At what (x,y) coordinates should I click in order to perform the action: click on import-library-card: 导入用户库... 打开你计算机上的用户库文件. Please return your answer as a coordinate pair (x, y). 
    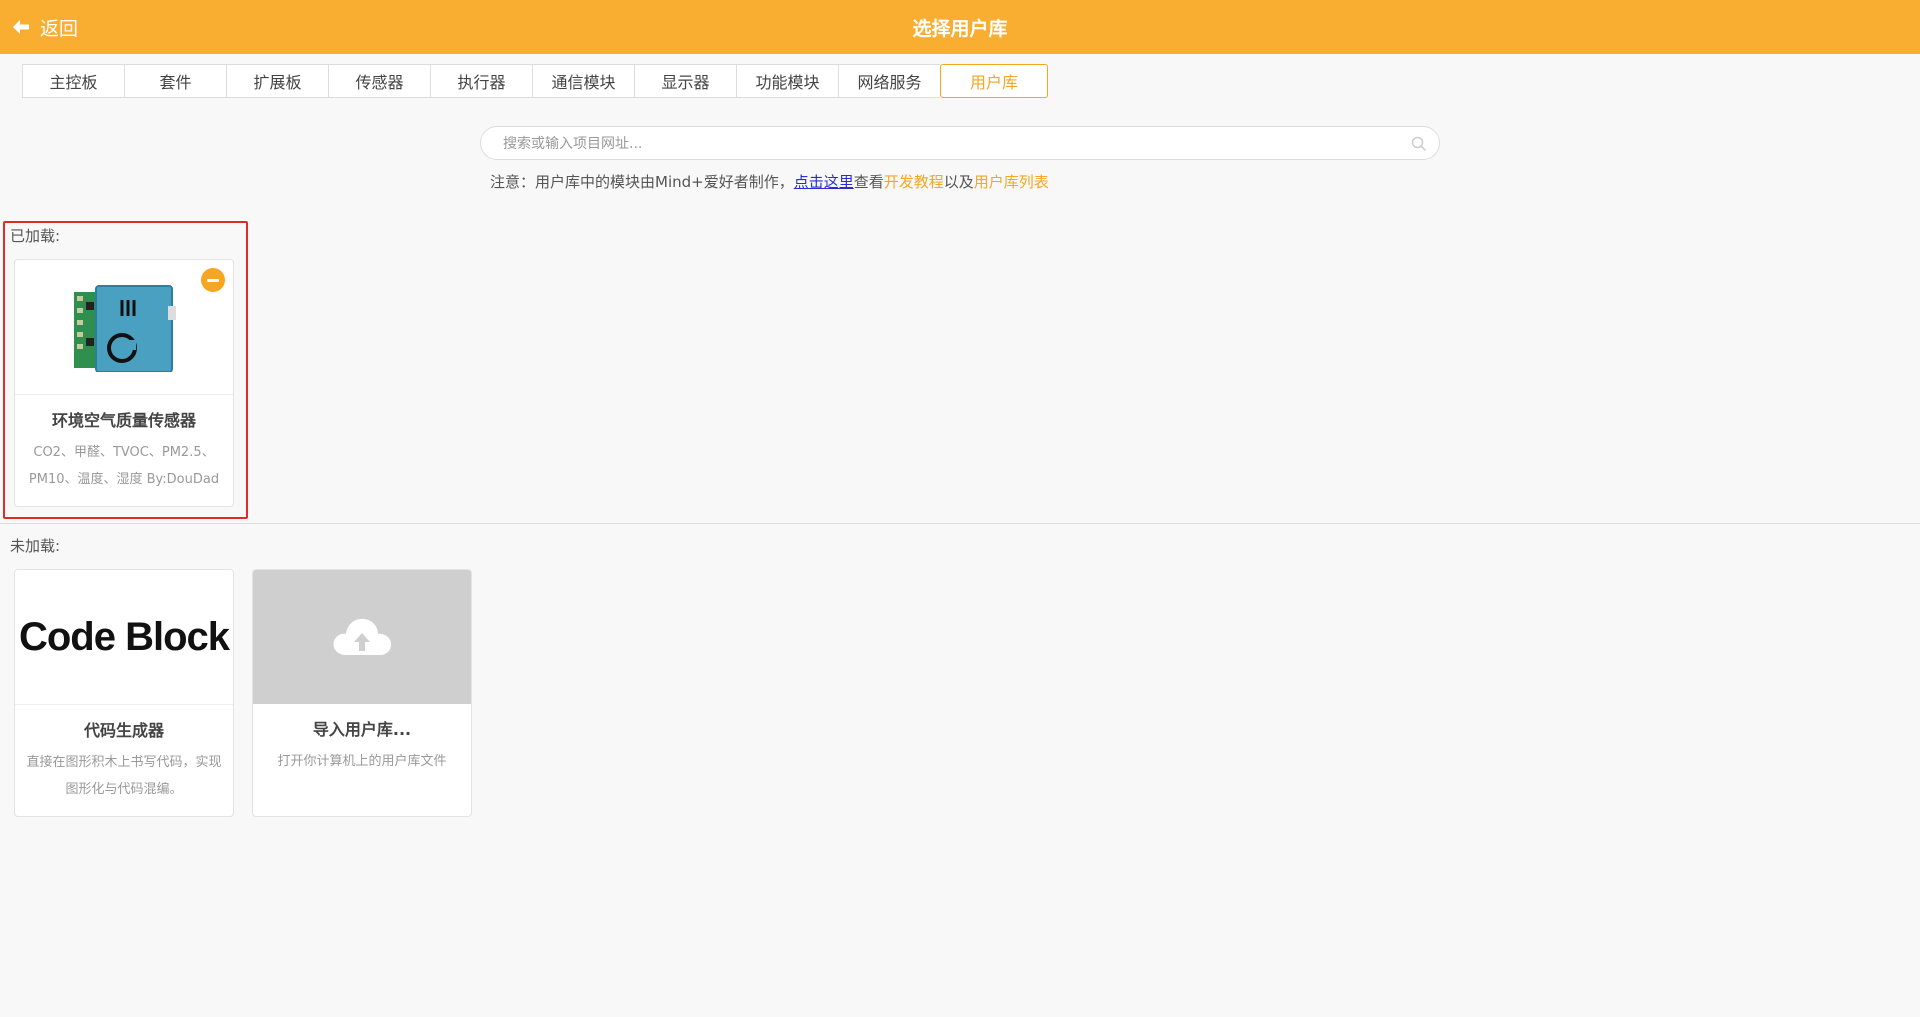
    Looking at the image, I should click on (362, 693).